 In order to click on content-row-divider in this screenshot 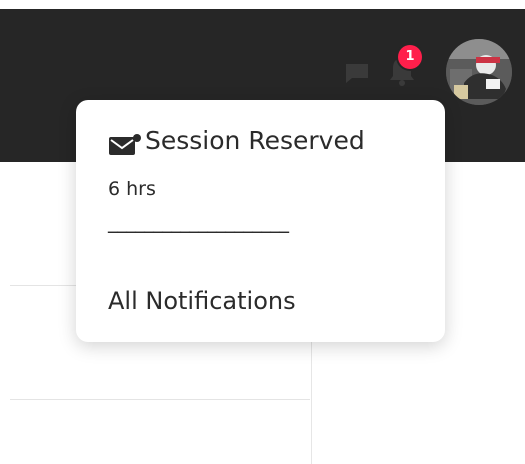, I will do `click(160, 399)`.